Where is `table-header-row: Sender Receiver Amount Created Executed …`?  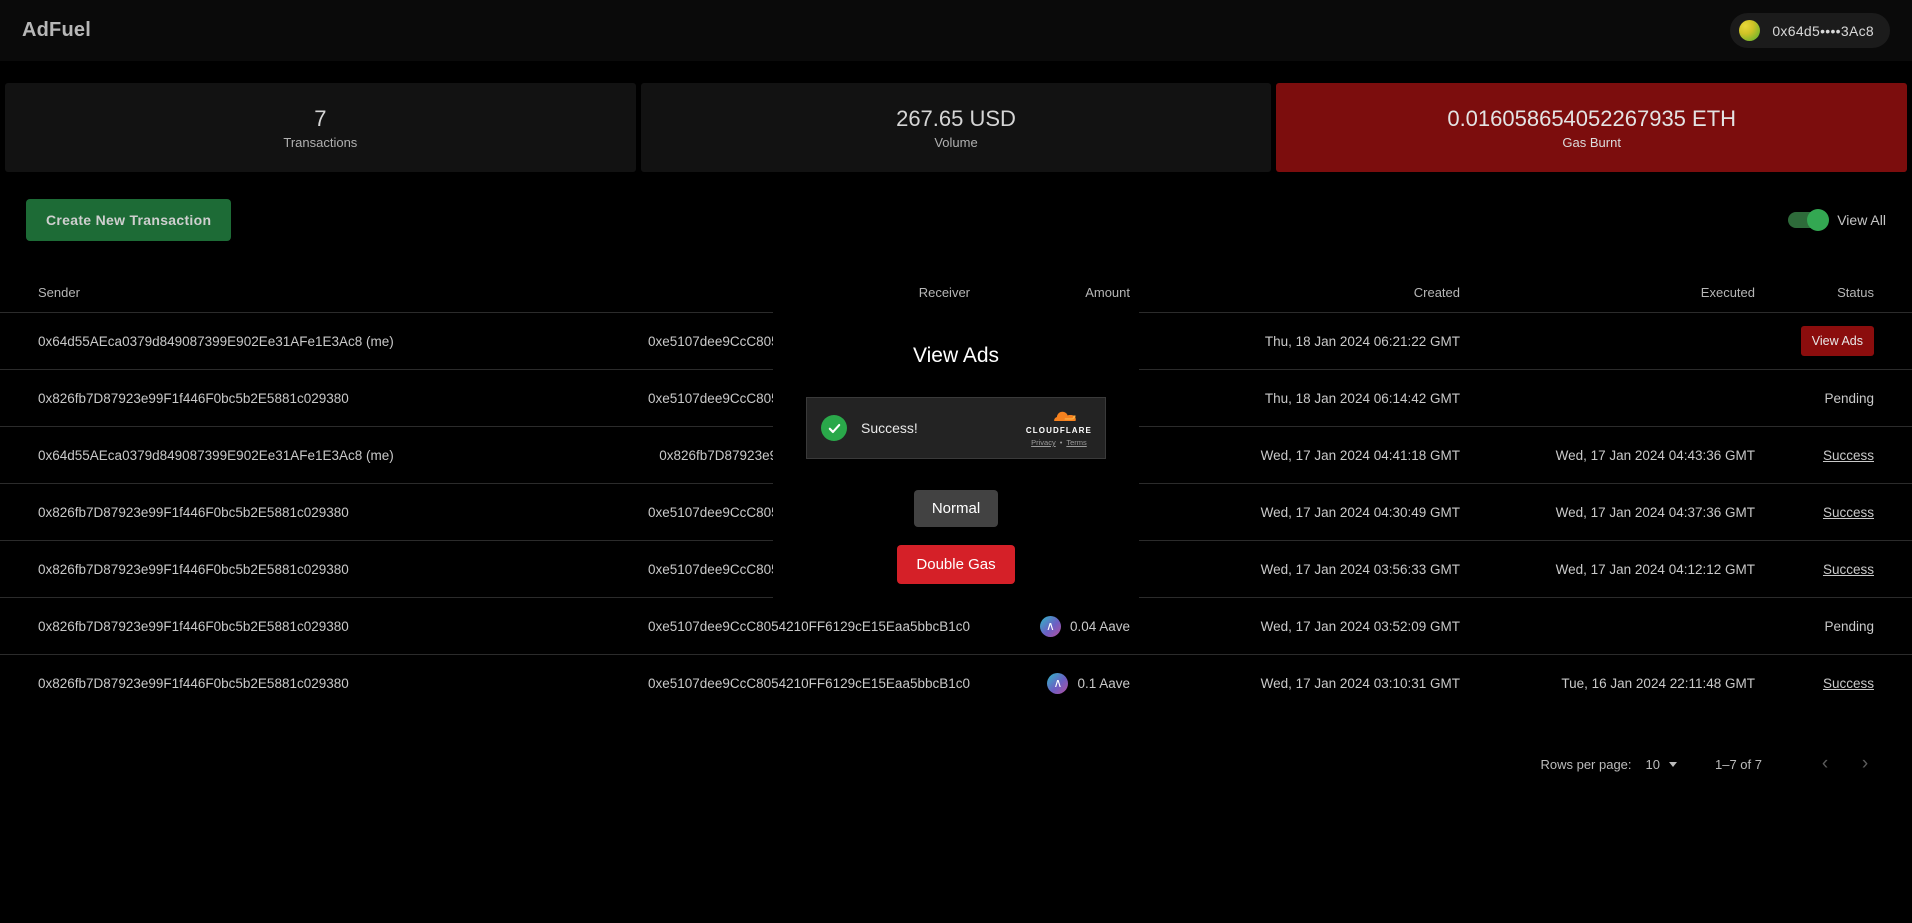
table-header-row: Sender Receiver Amount Created Executed … is located at coordinates (956, 292).